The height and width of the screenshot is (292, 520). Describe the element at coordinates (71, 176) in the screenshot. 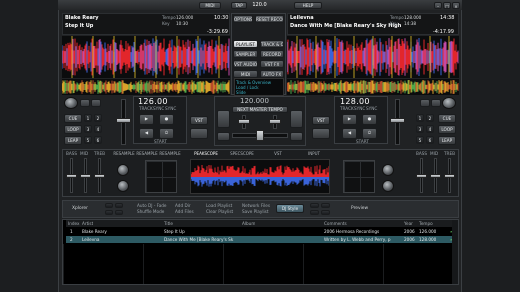

I see `eq-a-bass-fader` at that location.